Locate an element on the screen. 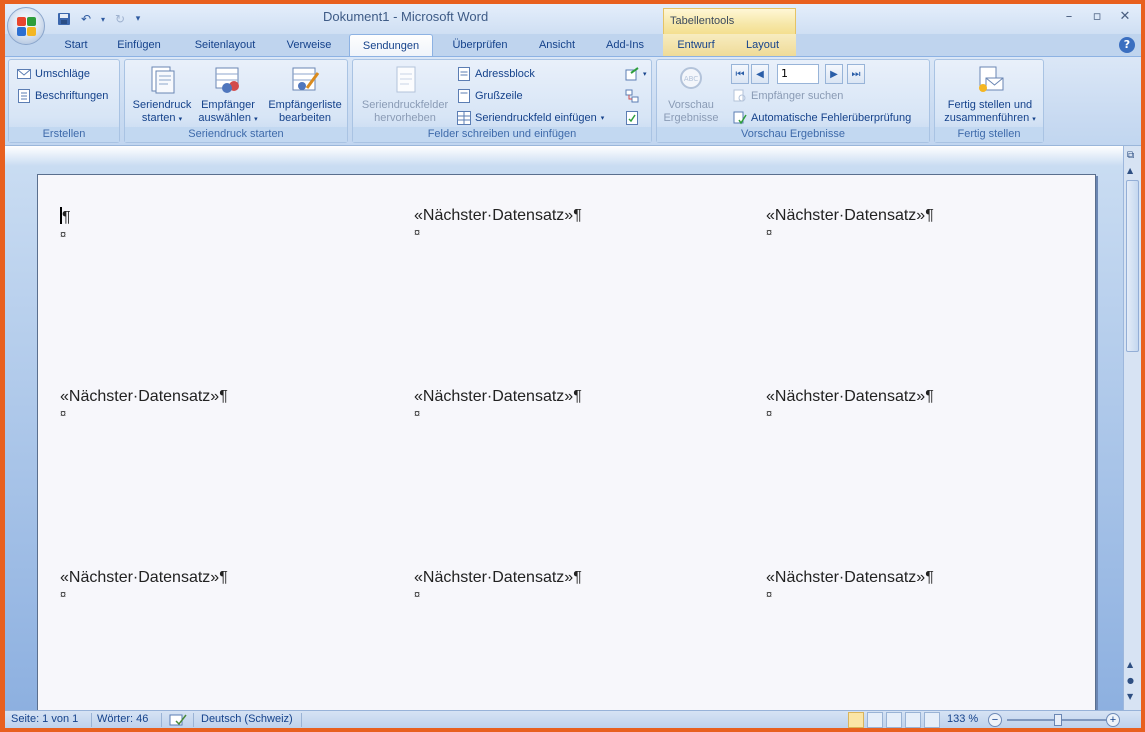  tab-addins: Add-Ins is located at coordinates (625, 45).